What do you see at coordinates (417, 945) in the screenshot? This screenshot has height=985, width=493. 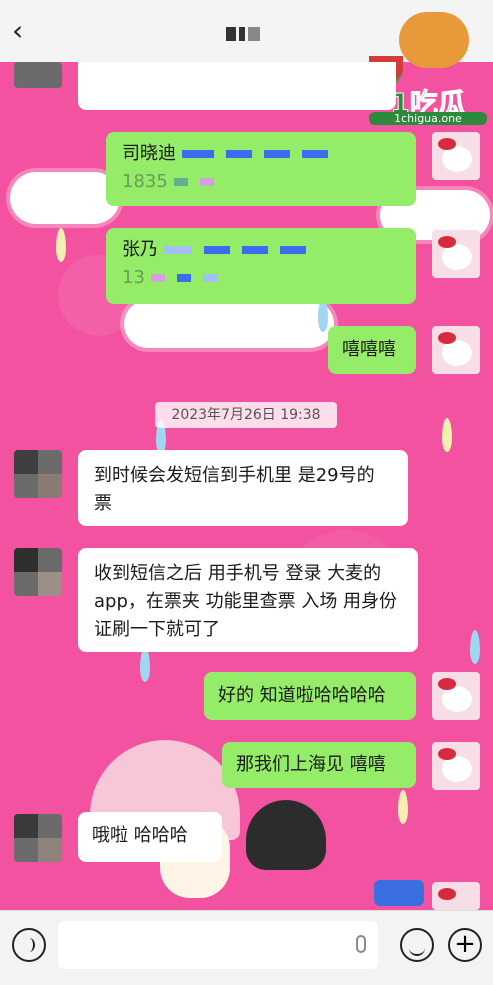 I see `emoji-icon` at bounding box center [417, 945].